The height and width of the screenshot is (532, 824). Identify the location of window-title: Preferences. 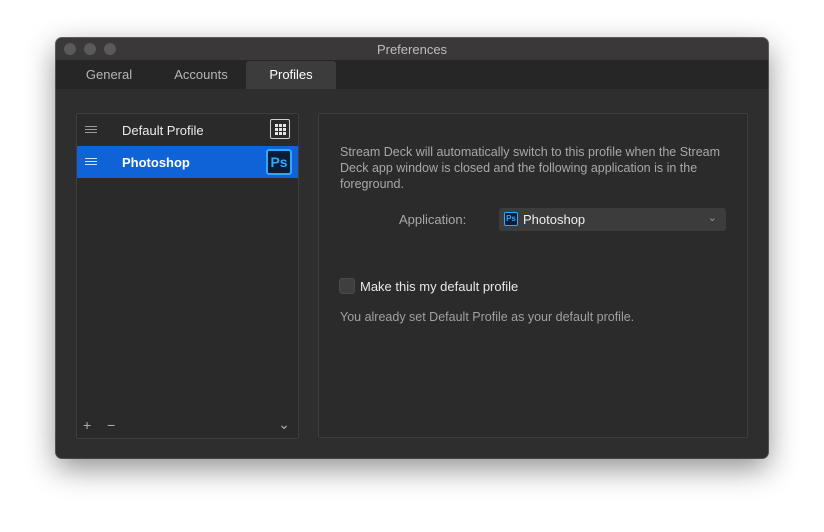
(412, 49).